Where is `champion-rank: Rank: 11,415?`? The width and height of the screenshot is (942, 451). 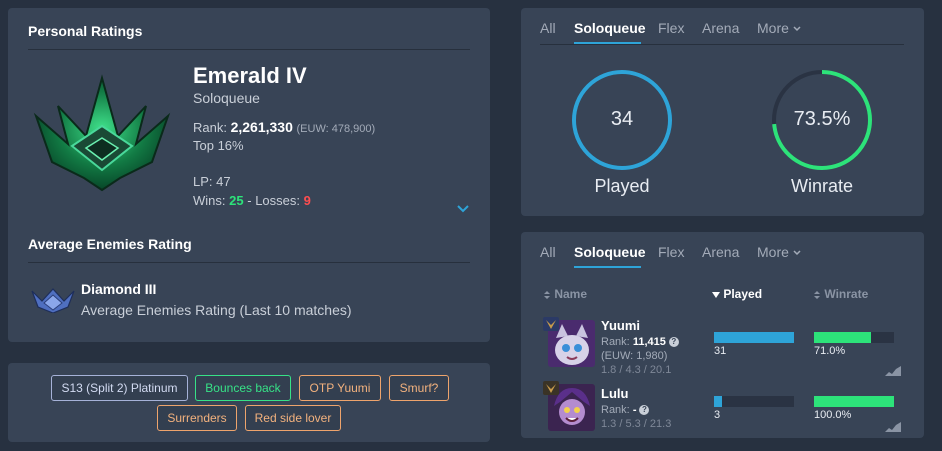 champion-rank: Rank: 11,415? is located at coordinates (640, 342).